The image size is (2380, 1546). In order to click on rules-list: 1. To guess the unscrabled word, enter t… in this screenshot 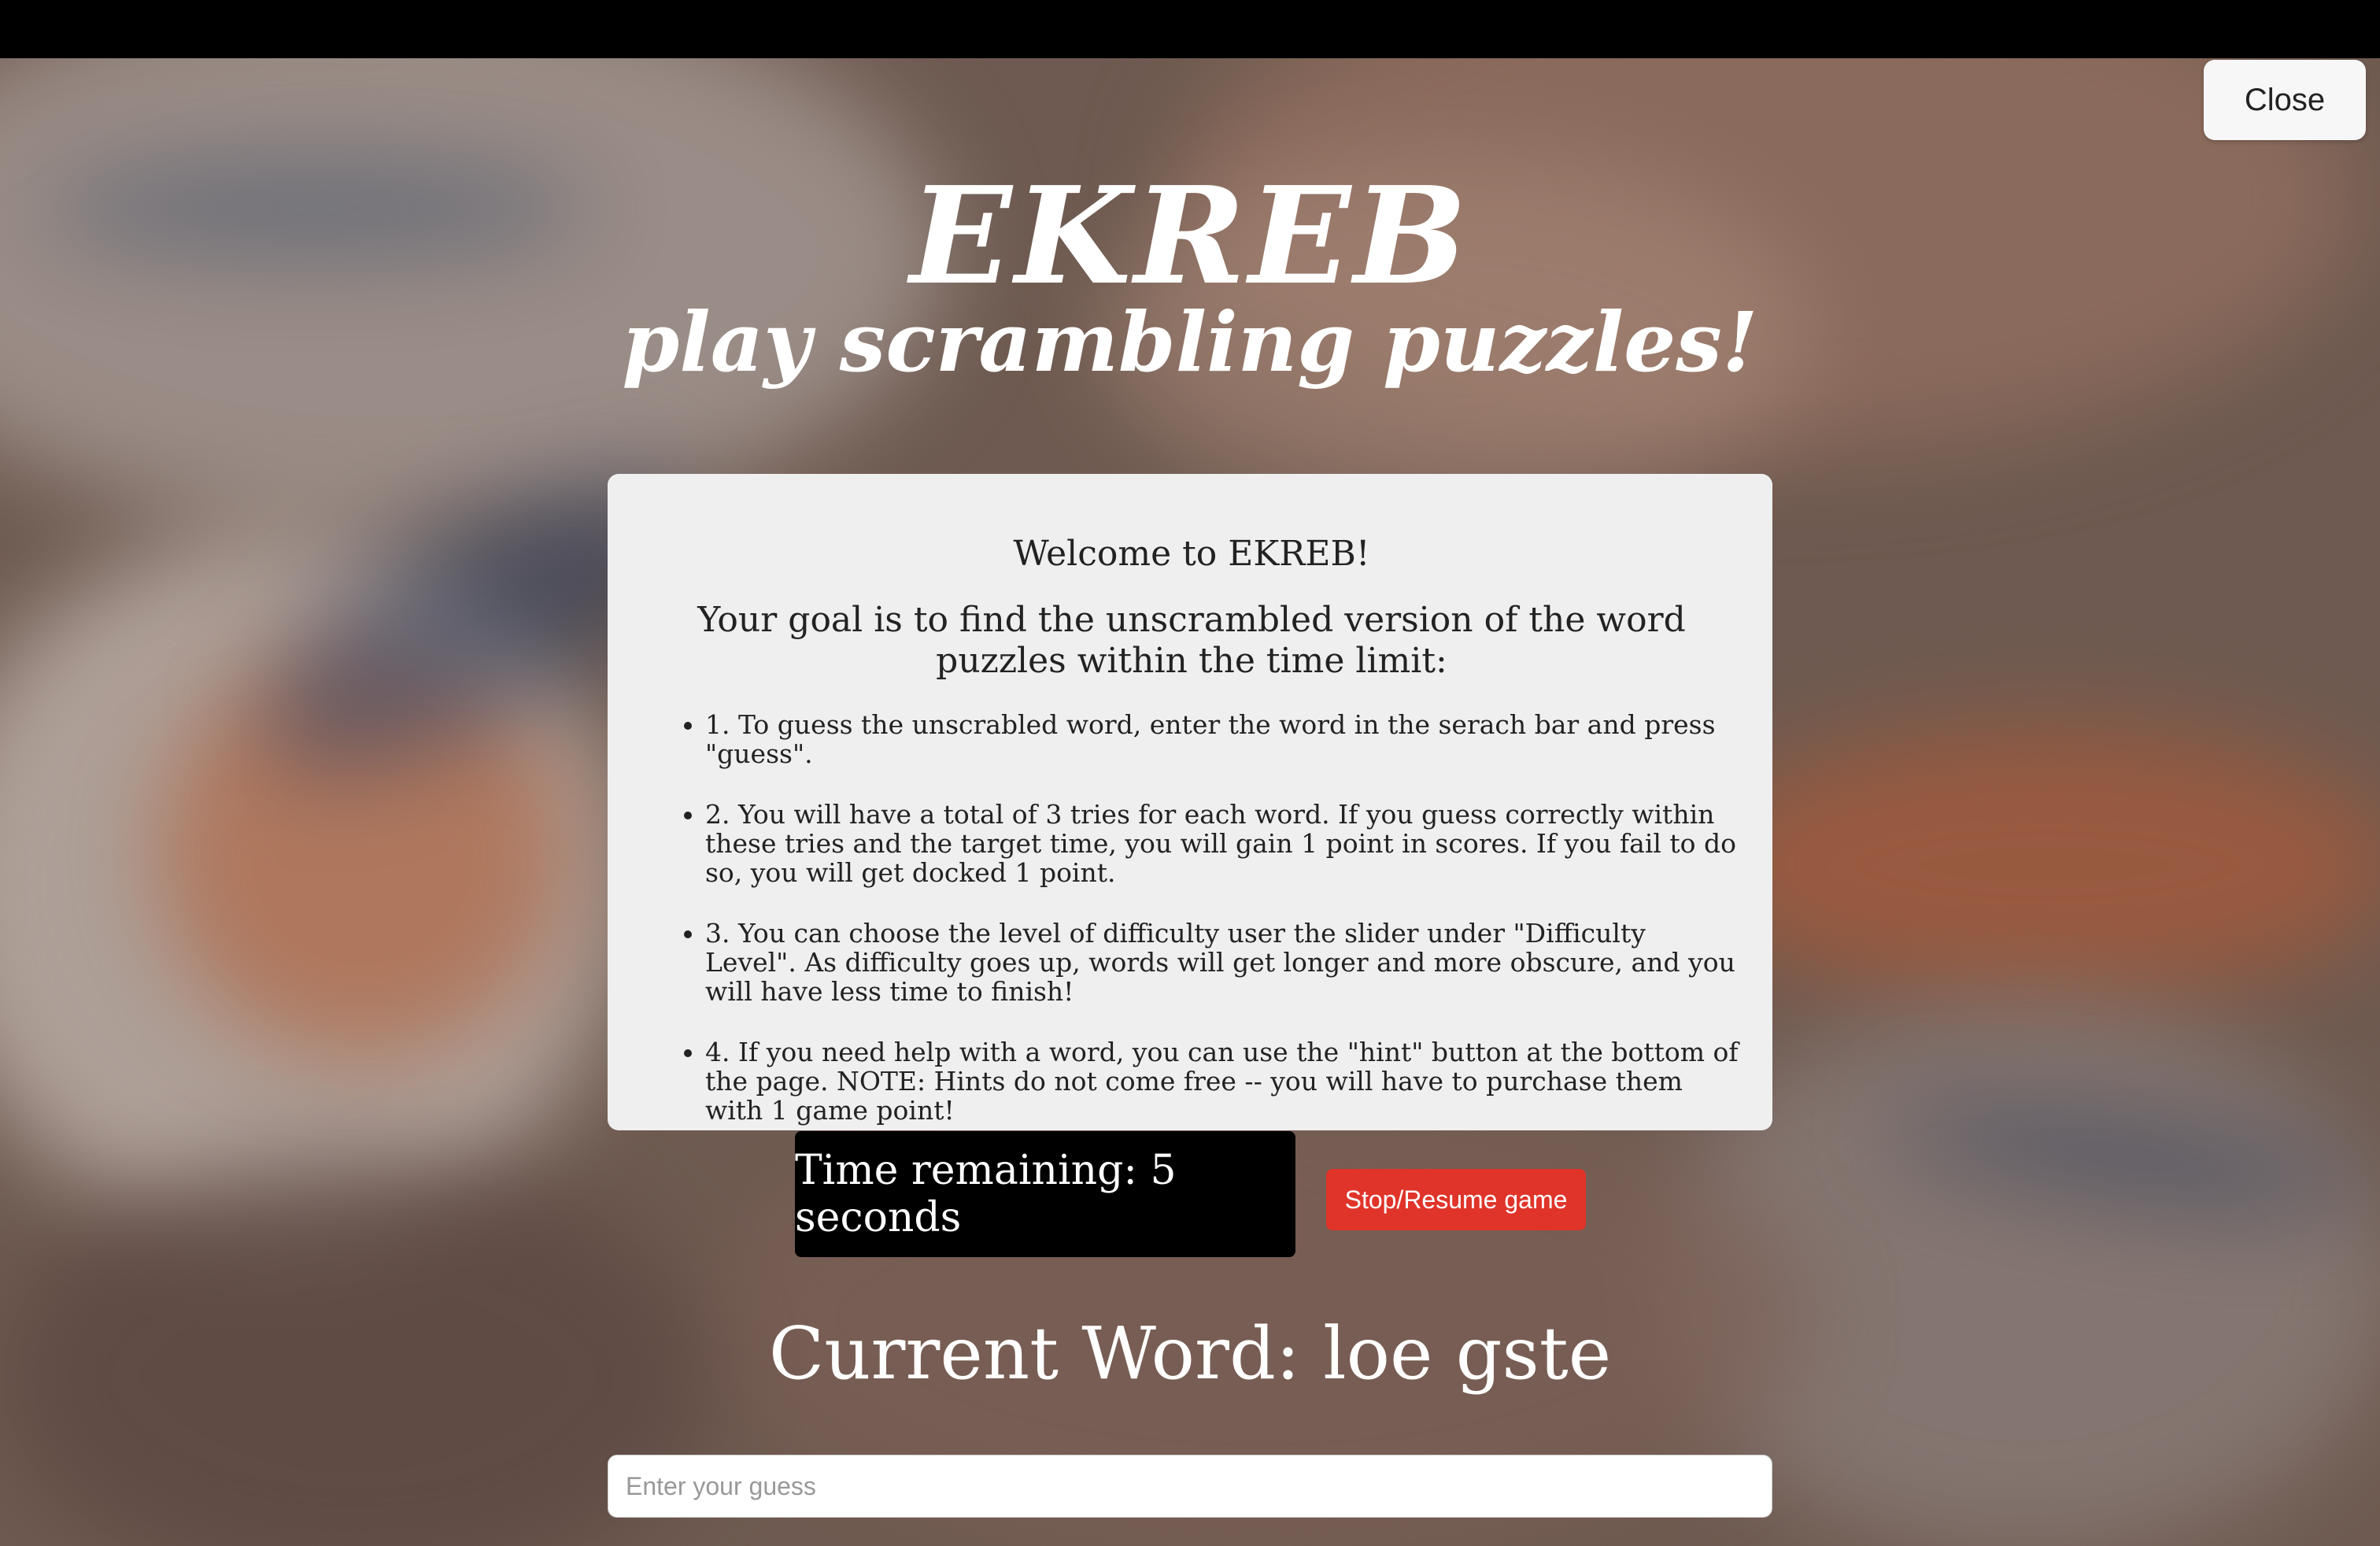, I will do `click(1207, 917)`.